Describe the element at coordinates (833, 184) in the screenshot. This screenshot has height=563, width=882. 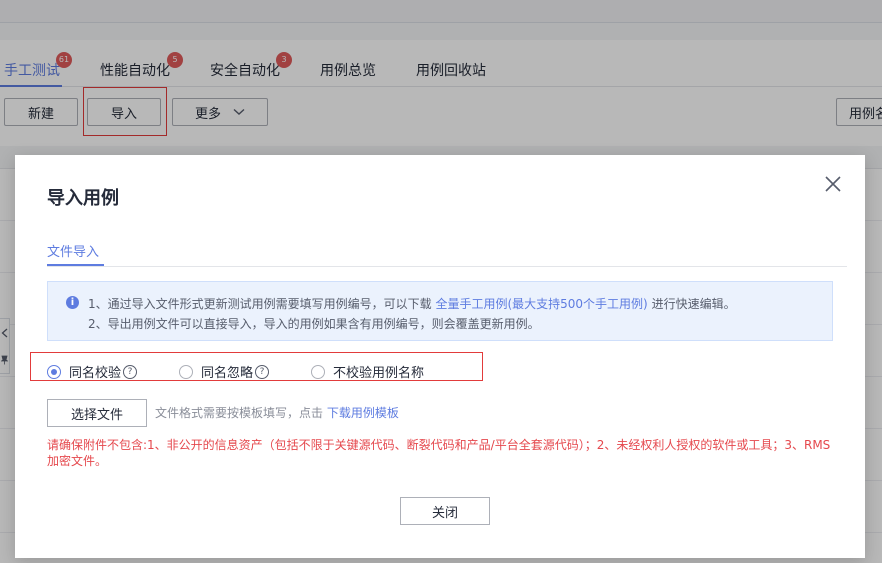
I see `close-icon` at that location.